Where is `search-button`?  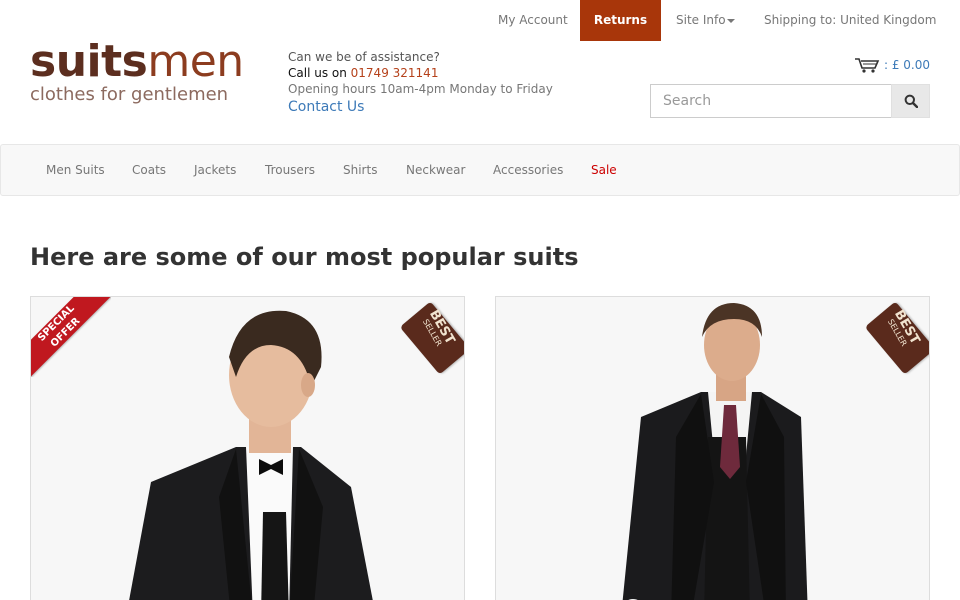 search-button is located at coordinates (910, 101).